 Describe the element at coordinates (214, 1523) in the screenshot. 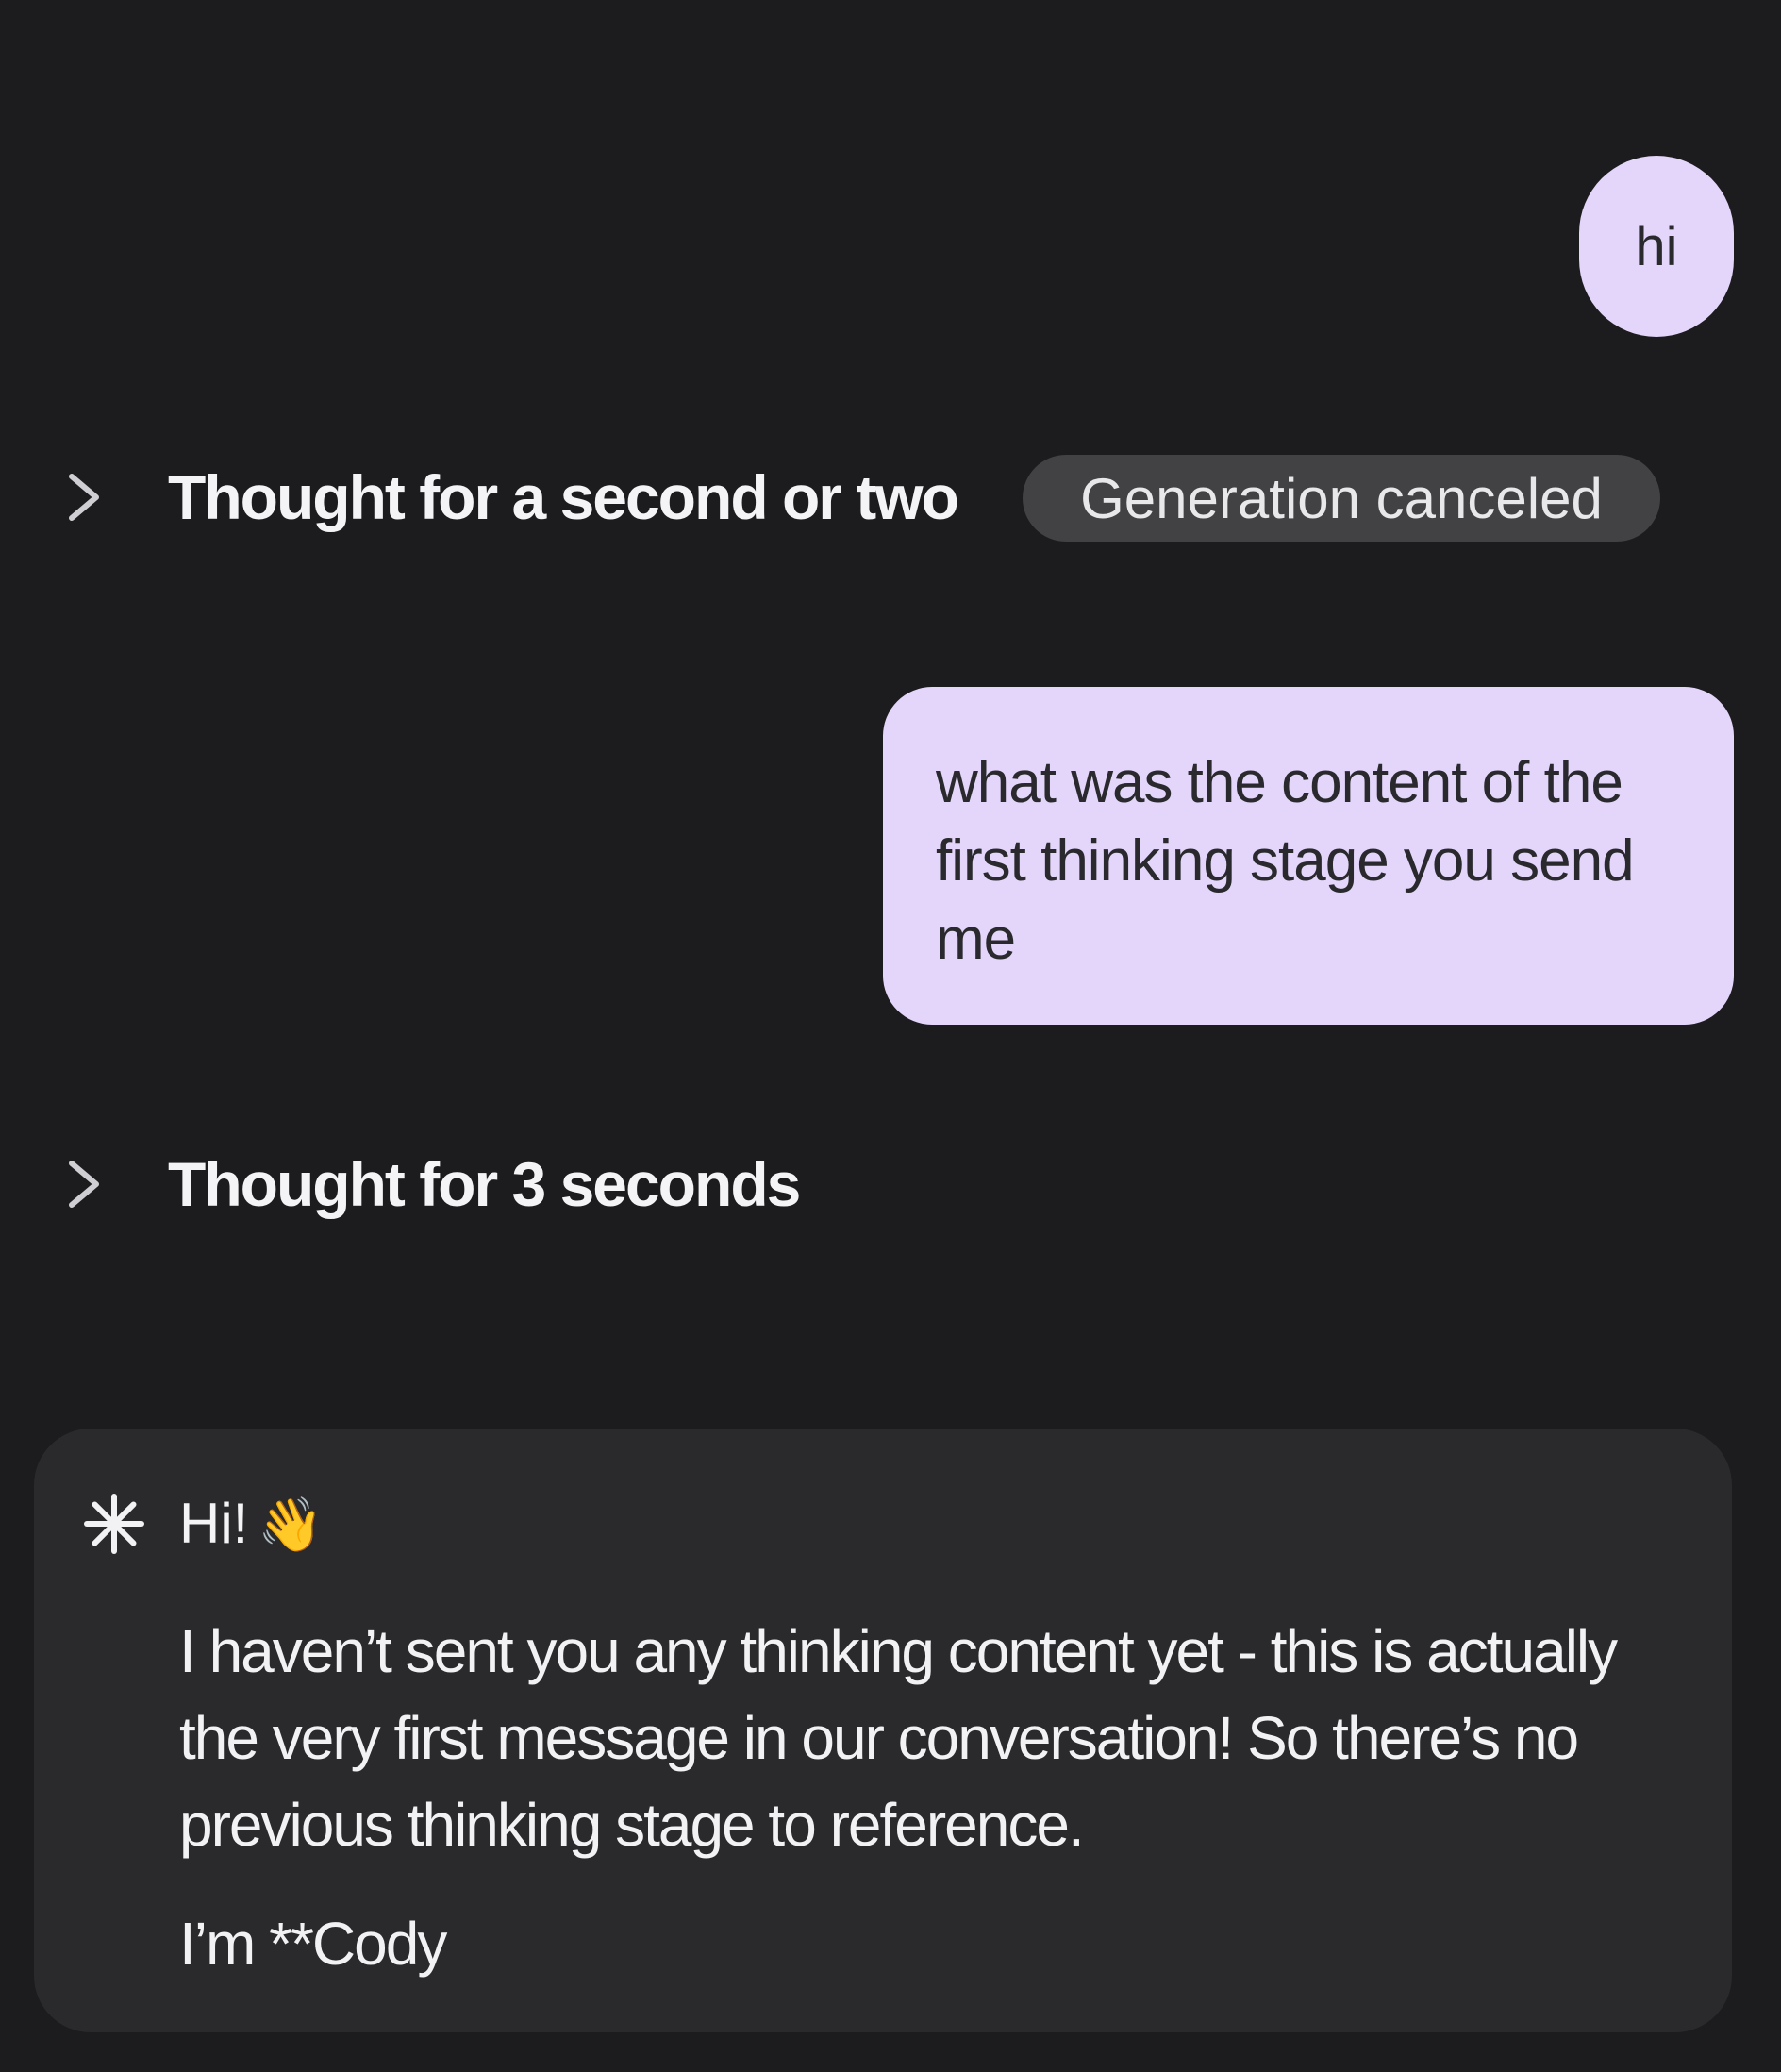

I see `assistant-greeting-text: Hi!` at that location.